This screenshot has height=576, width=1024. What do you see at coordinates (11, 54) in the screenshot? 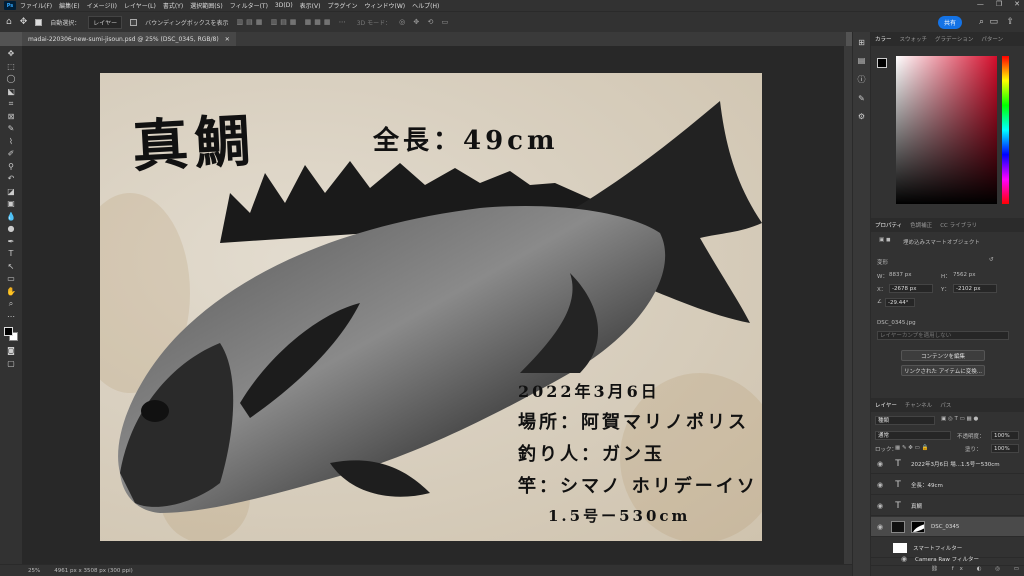
I see `move-icon: ✥` at bounding box center [11, 54].